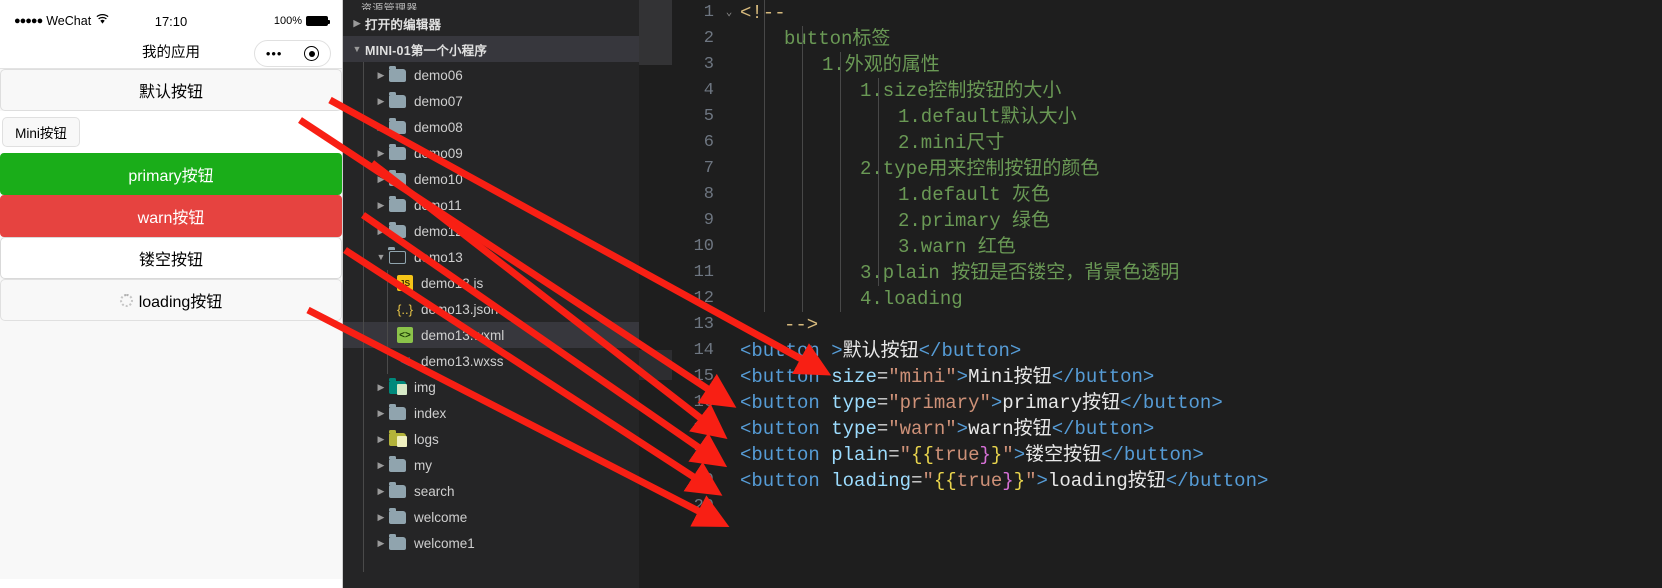  What do you see at coordinates (491, 153) in the screenshot?
I see `tree-item-folder: demo09` at bounding box center [491, 153].